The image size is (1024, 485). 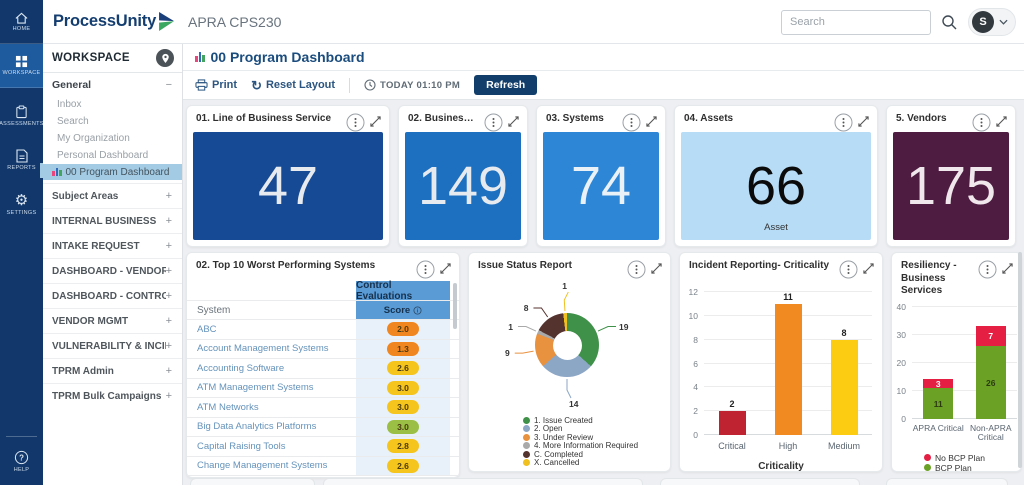 What do you see at coordinates (856, 22) in the screenshot?
I see `search-input` at bounding box center [856, 22].